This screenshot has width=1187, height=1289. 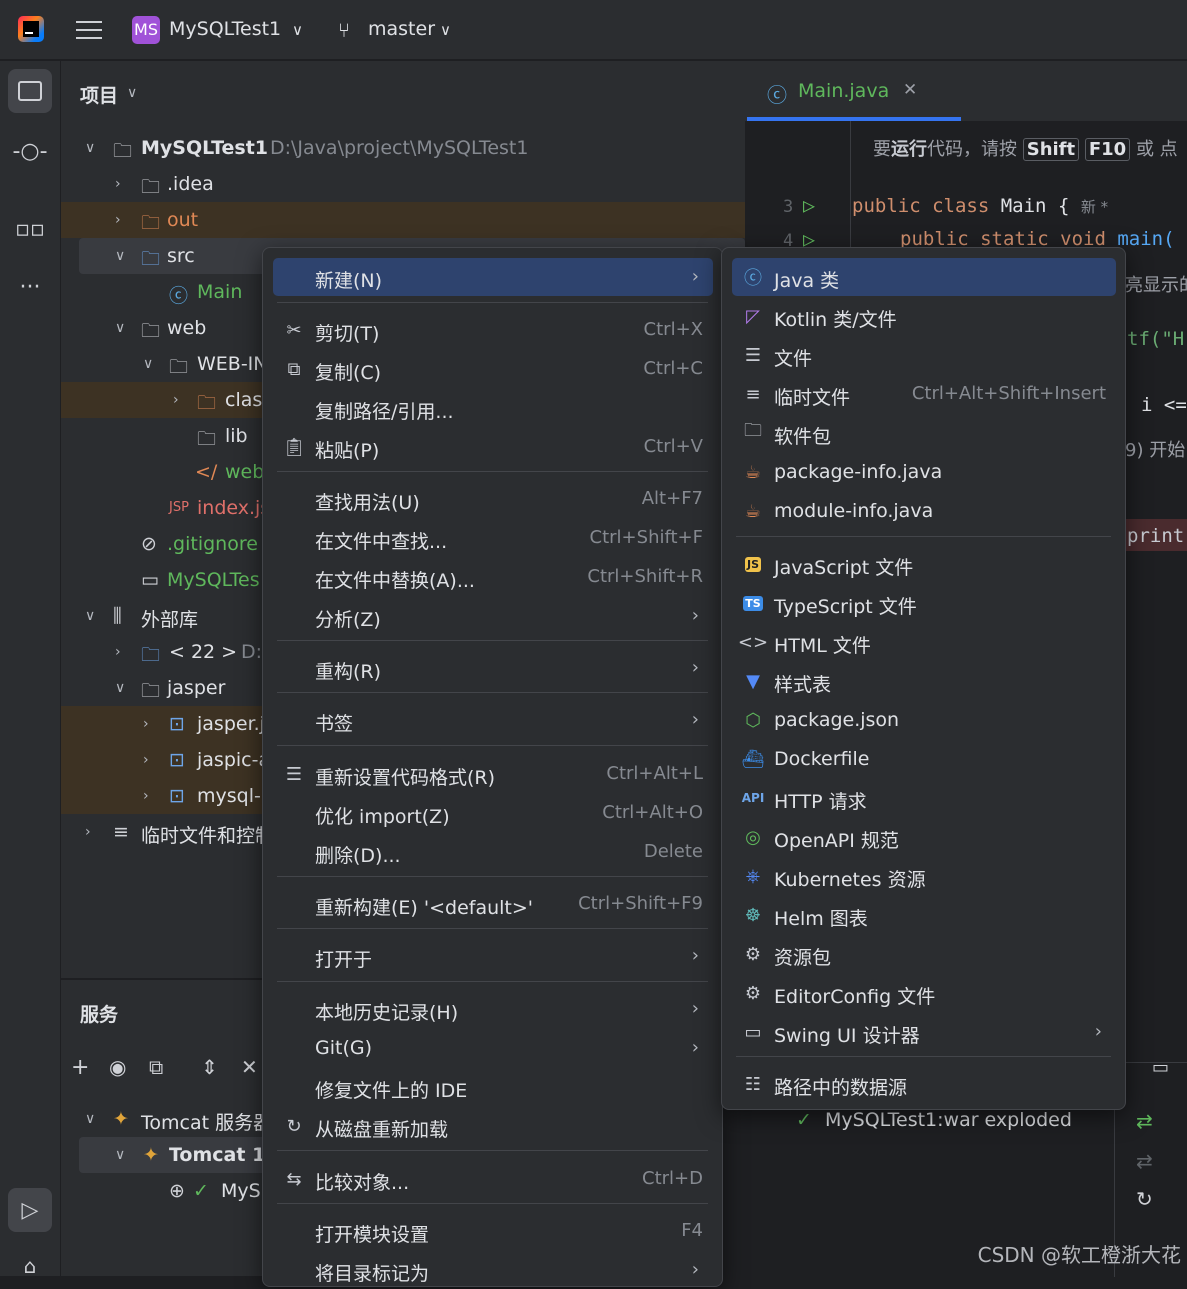 I want to click on branch-chevron-down-icon: ∨, so click(x=445, y=30).